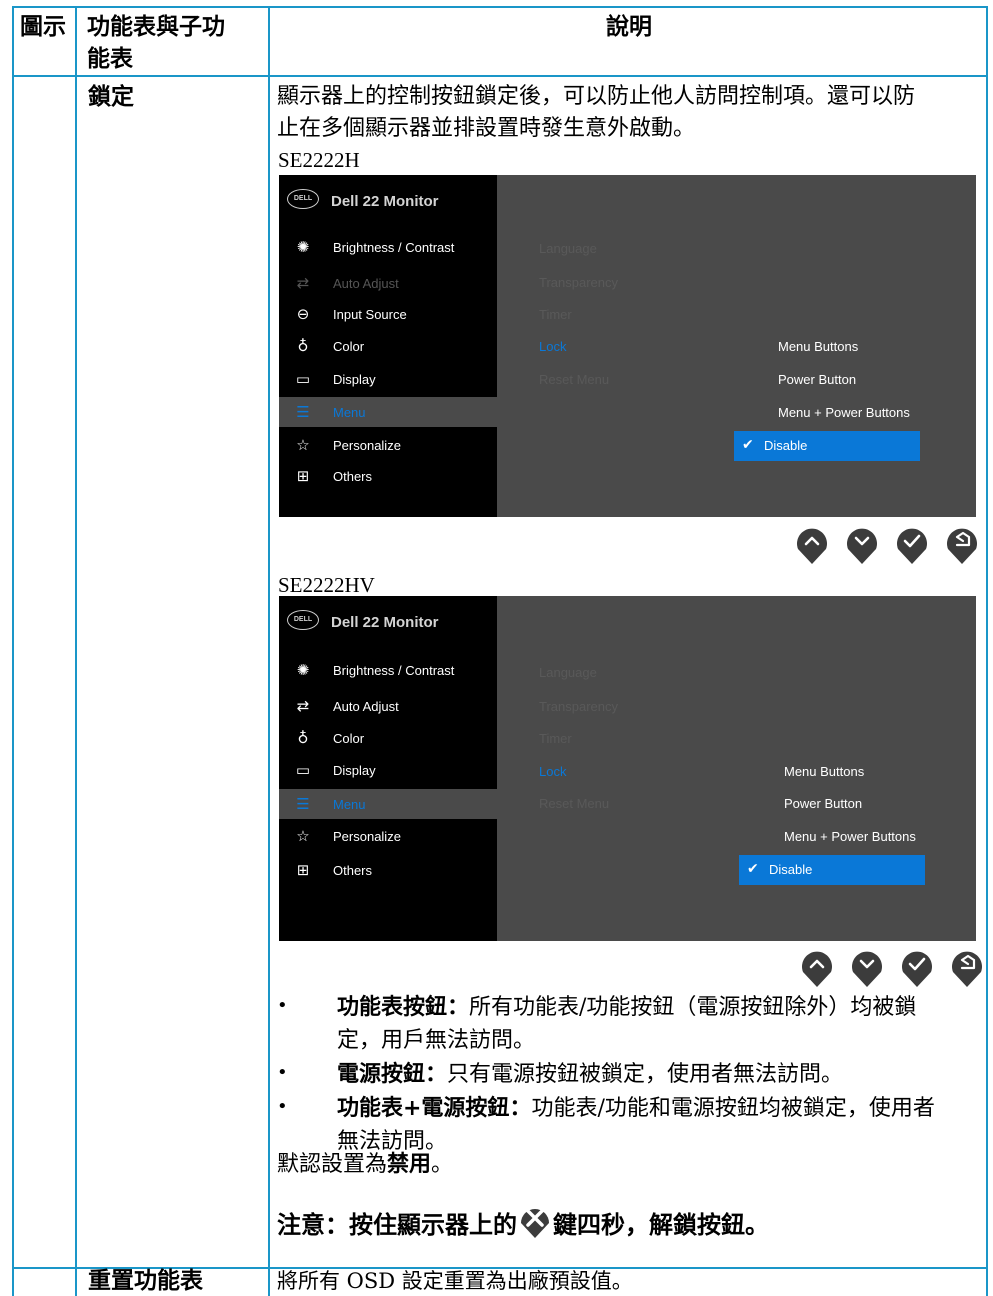 The image size is (993, 1296). Describe the element at coordinates (535, 1223) in the screenshot. I see `close-button-icon` at that location.